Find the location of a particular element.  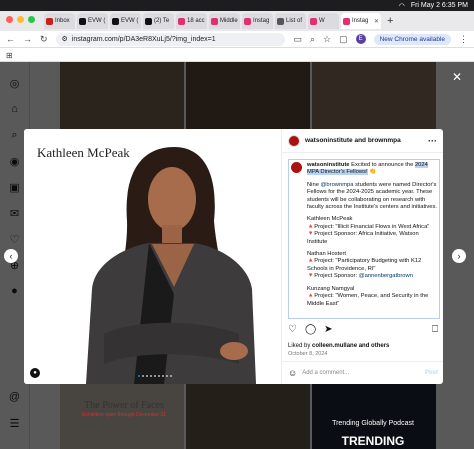

tab-1: EVW ( is located at coordinates (92, 21).